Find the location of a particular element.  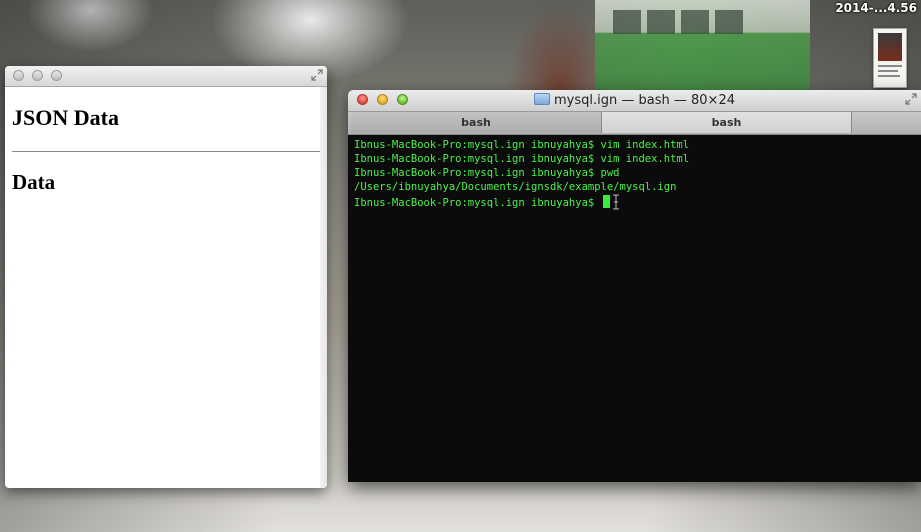

tab-bash-2: bash is located at coordinates (726, 122).